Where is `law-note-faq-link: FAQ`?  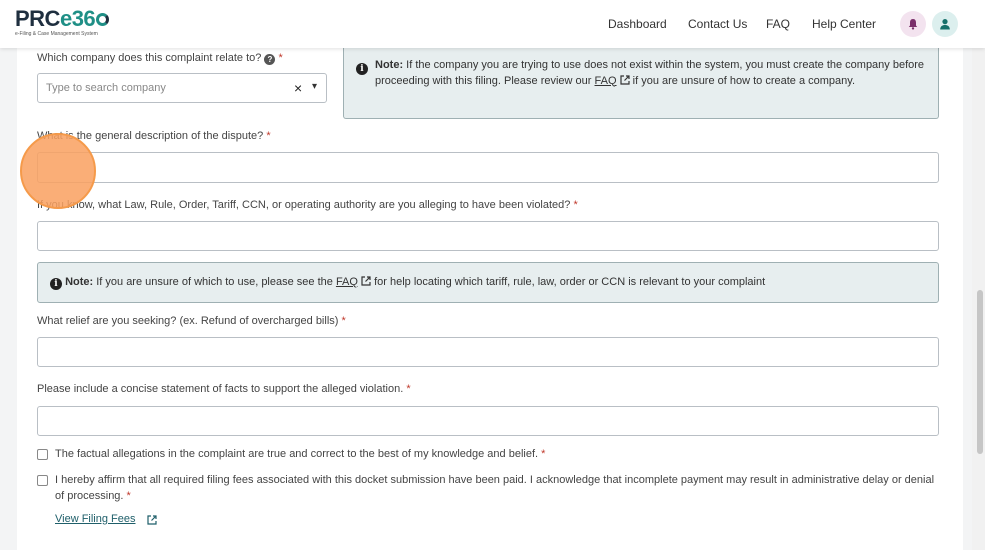 law-note-faq-link: FAQ is located at coordinates (347, 282).